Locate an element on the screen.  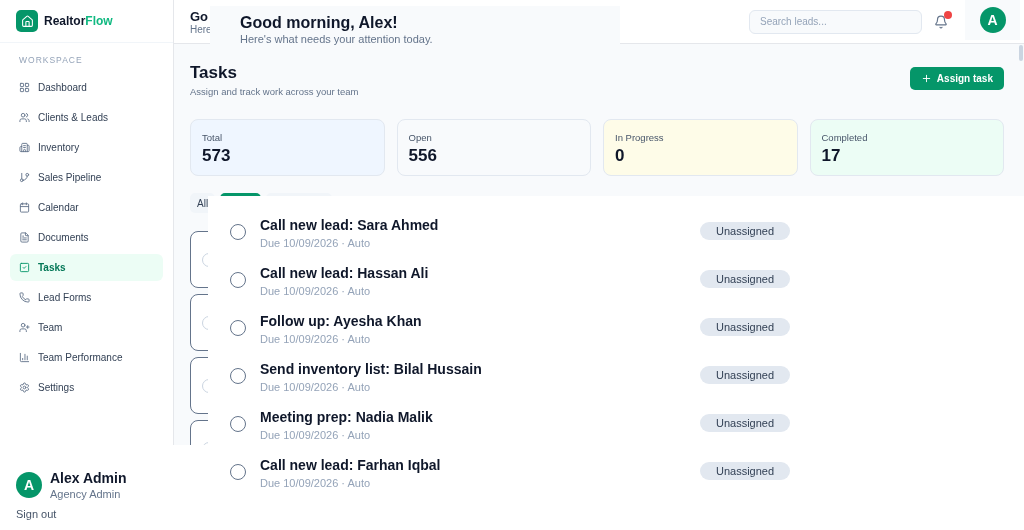
grid-icon is located at coordinates (24, 87).